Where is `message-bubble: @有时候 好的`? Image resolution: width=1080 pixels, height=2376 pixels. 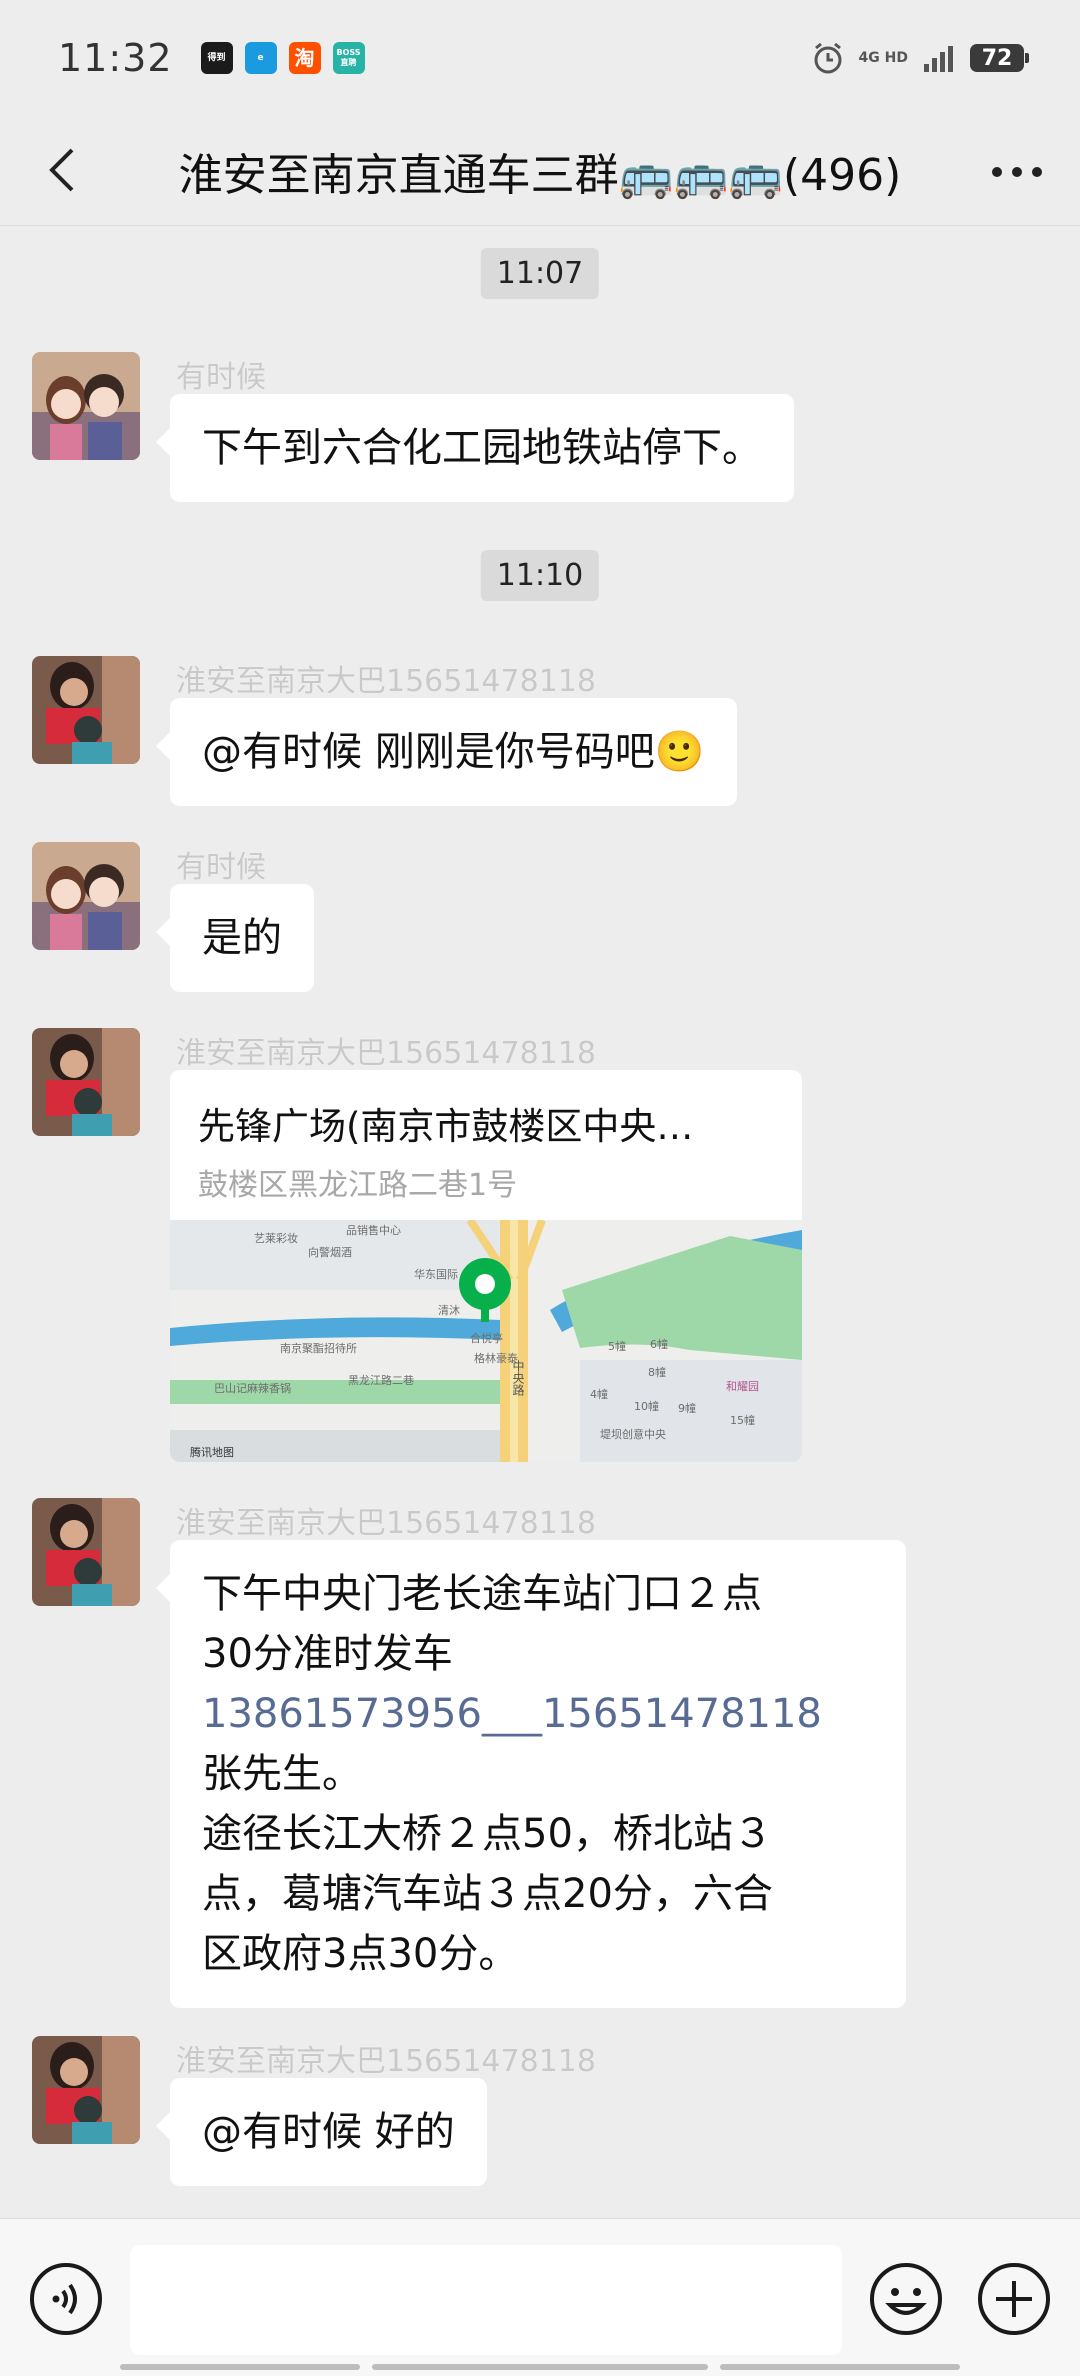 message-bubble: @有时候 好的 is located at coordinates (321, 2132).